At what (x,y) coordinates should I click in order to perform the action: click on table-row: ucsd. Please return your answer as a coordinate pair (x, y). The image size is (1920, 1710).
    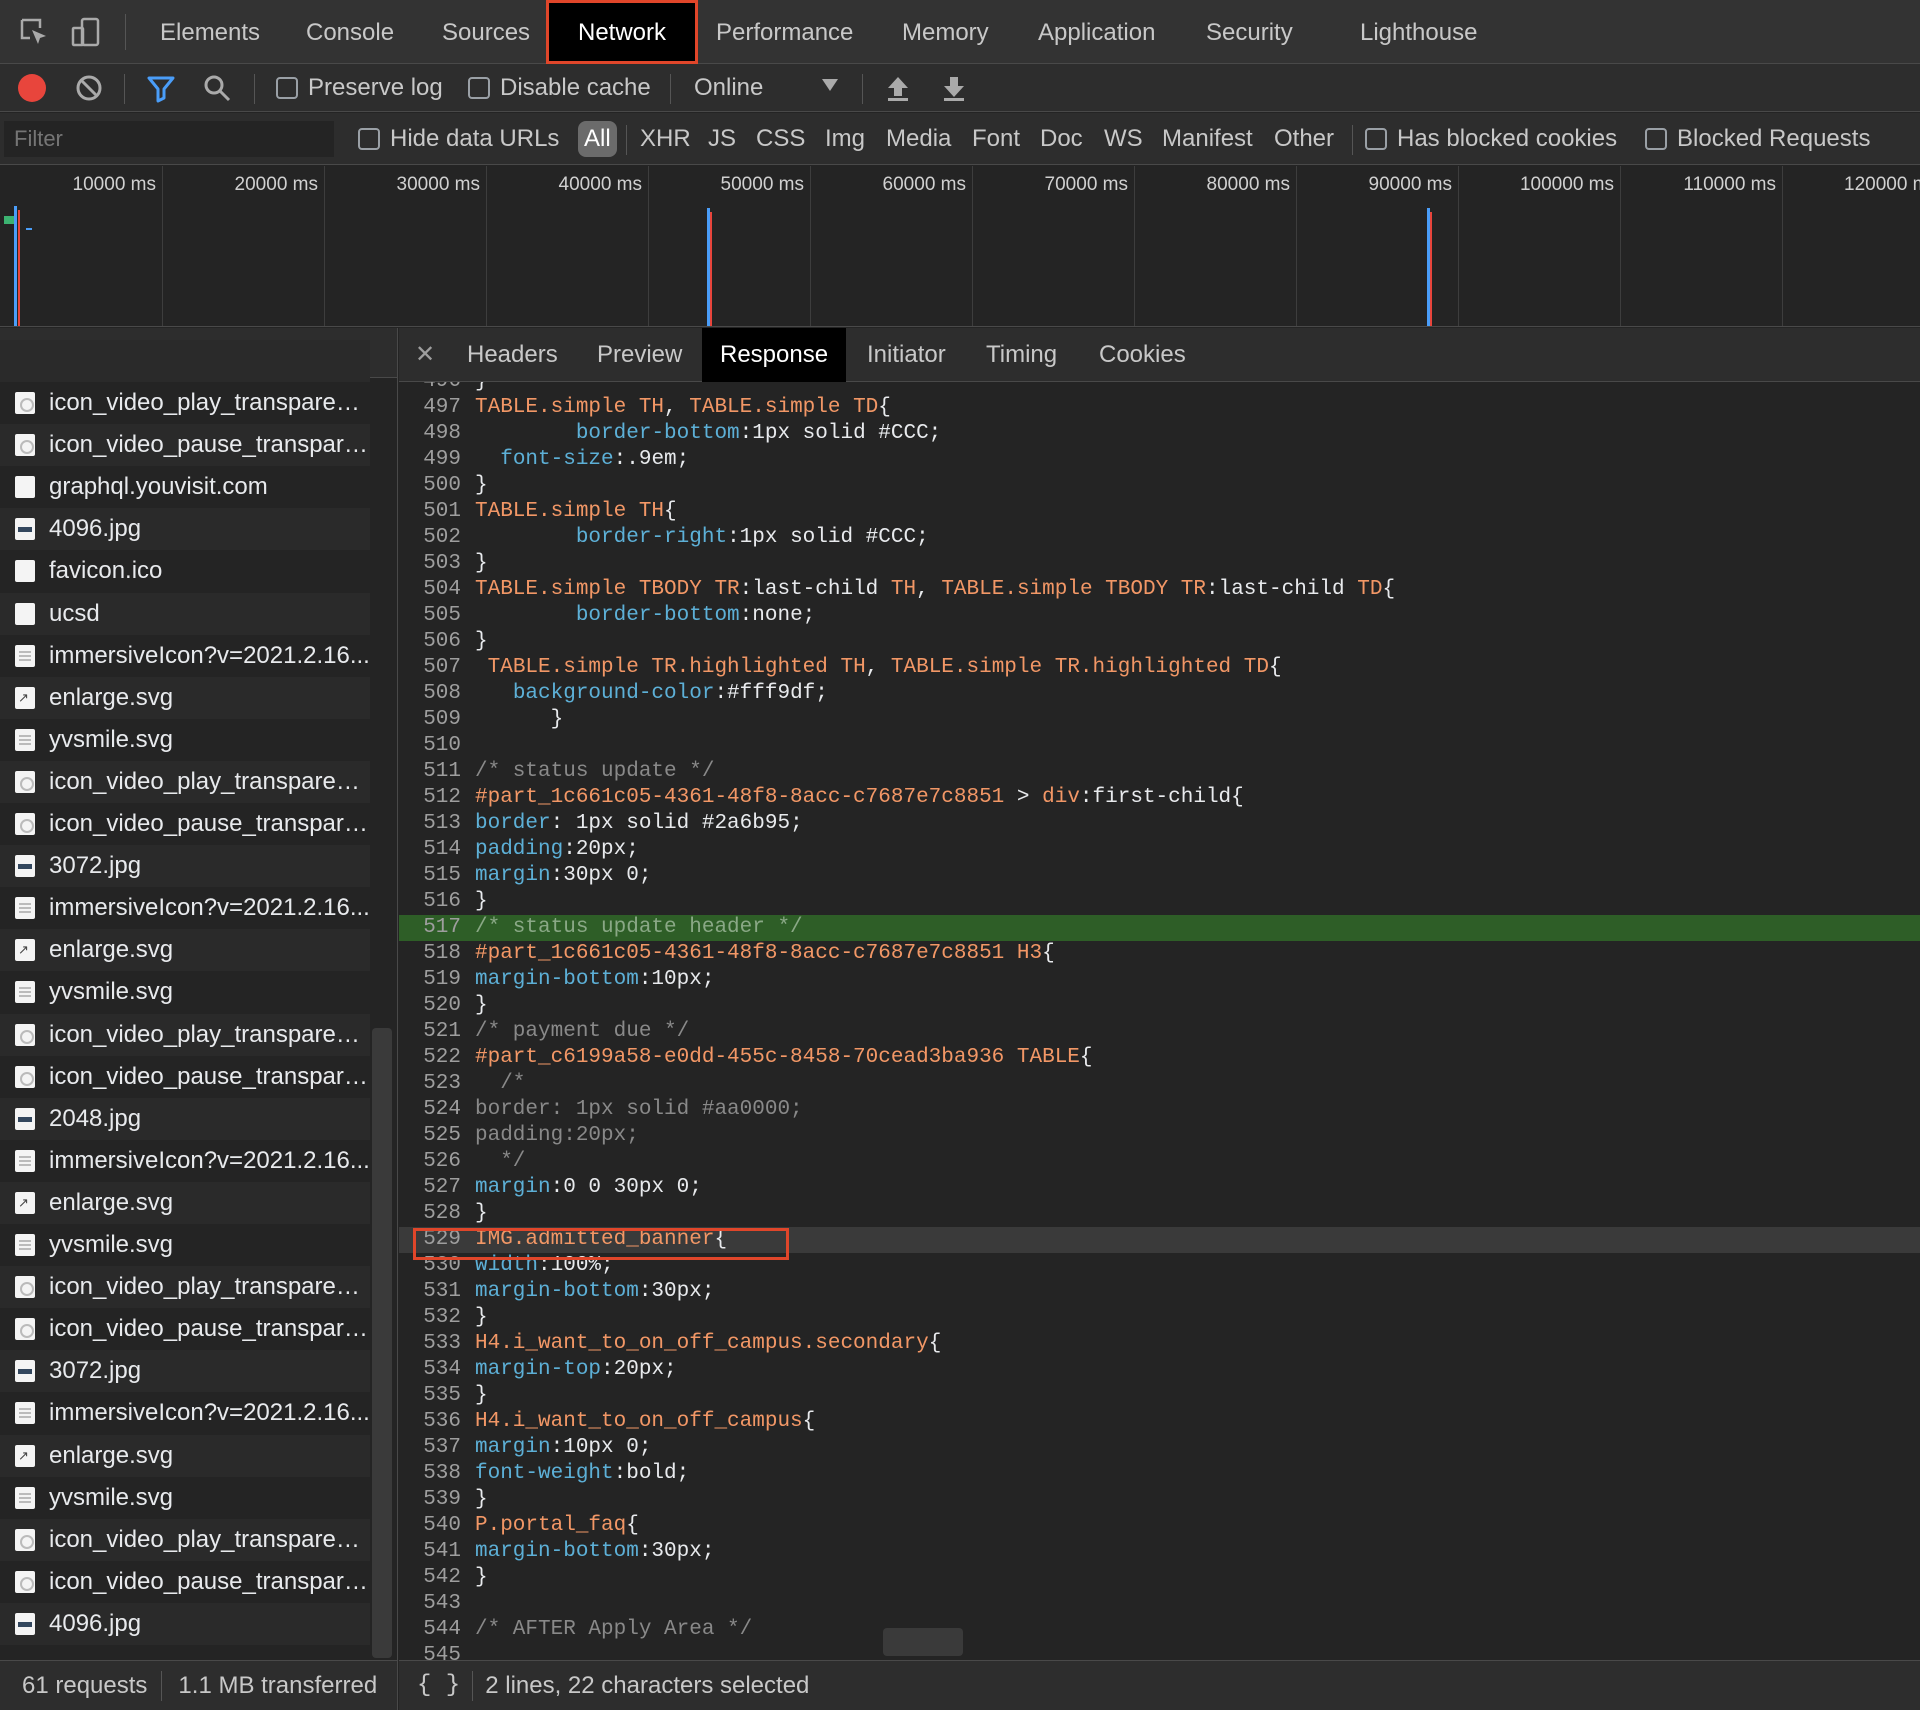
    Looking at the image, I should click on (185, 613).